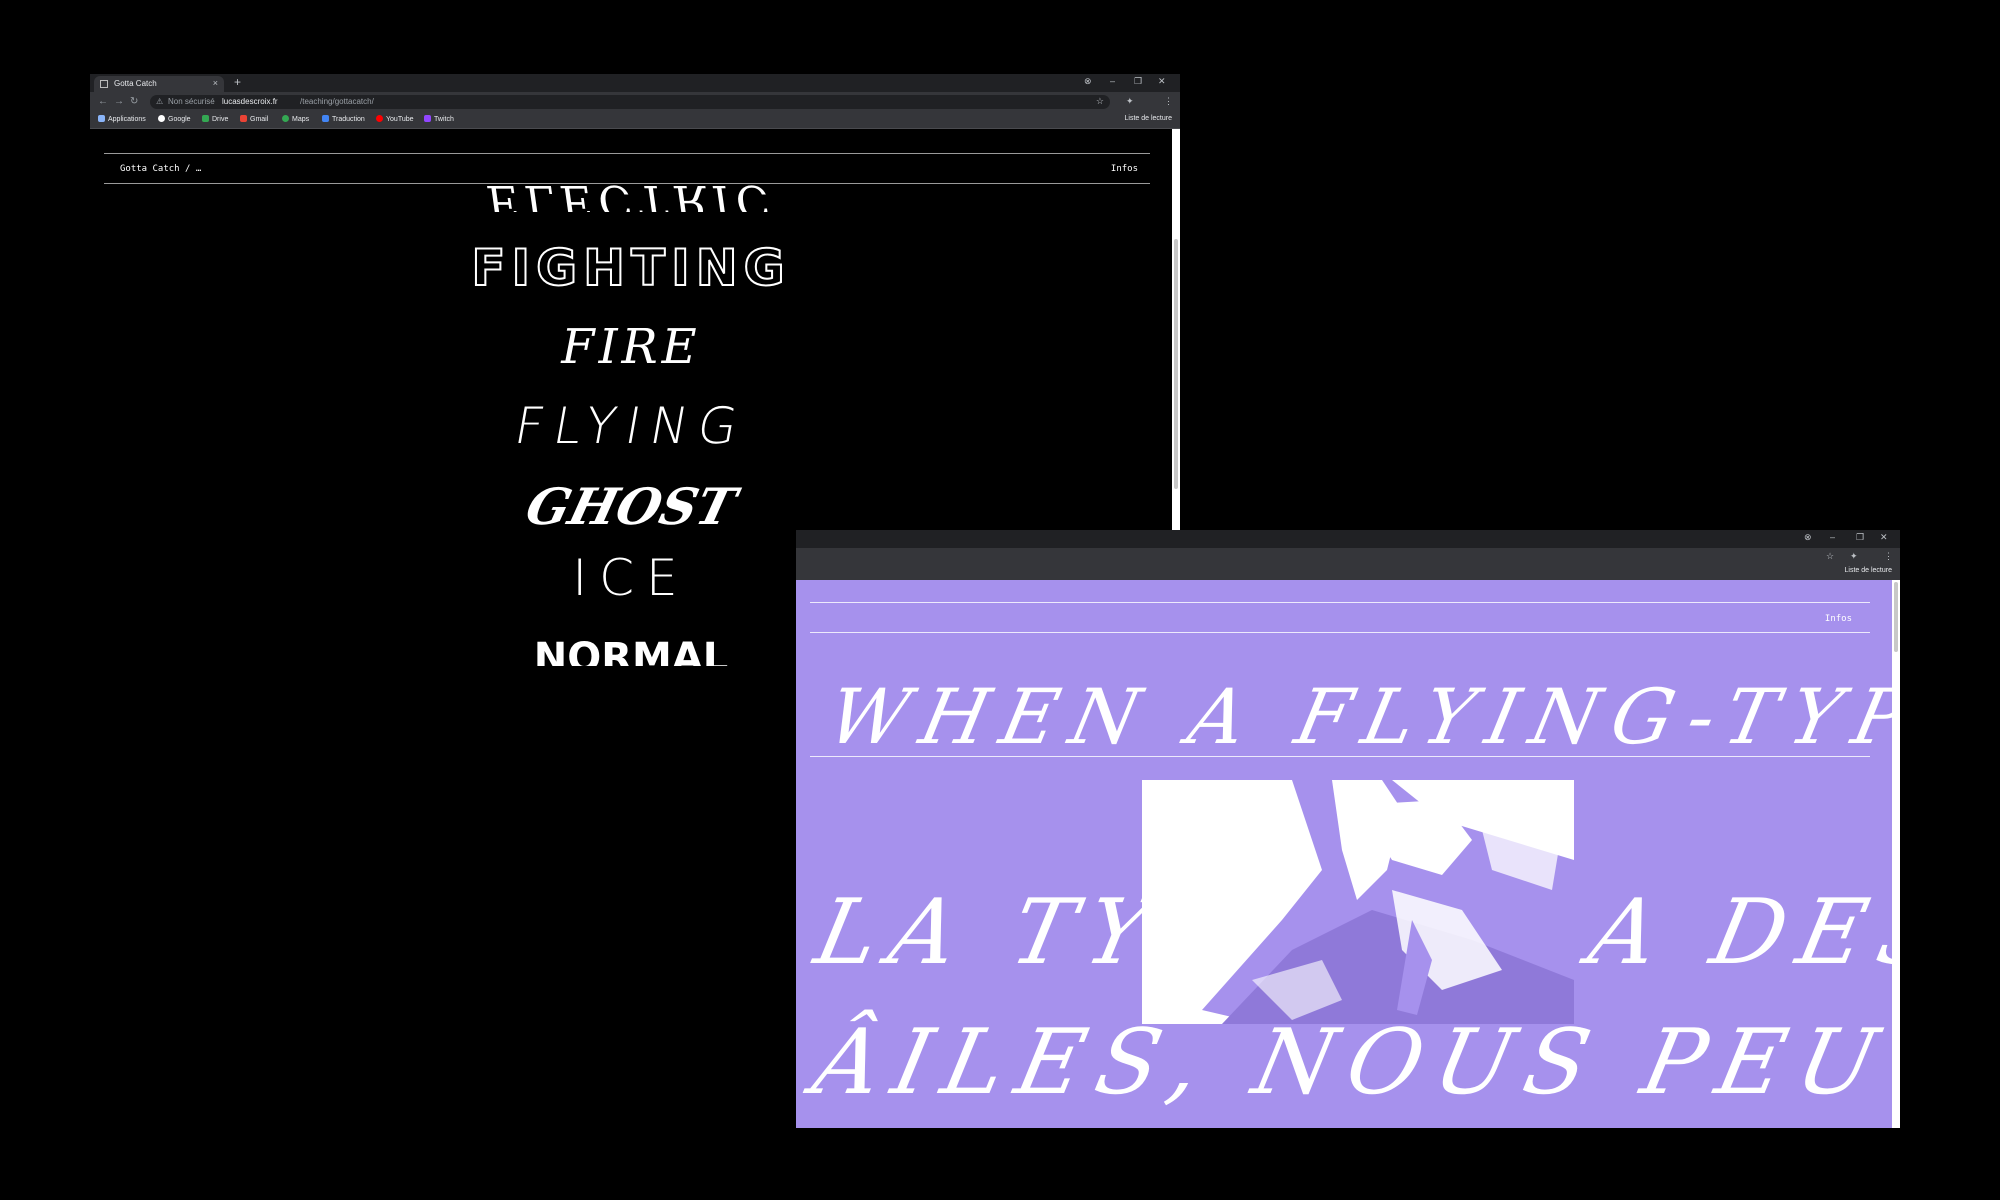 The width and height of the screenshot is (2000, 1200). What do you see at coordinates (285, 118) in the screenshot?
I see `maps-icon` at bounding box center [285, 118].